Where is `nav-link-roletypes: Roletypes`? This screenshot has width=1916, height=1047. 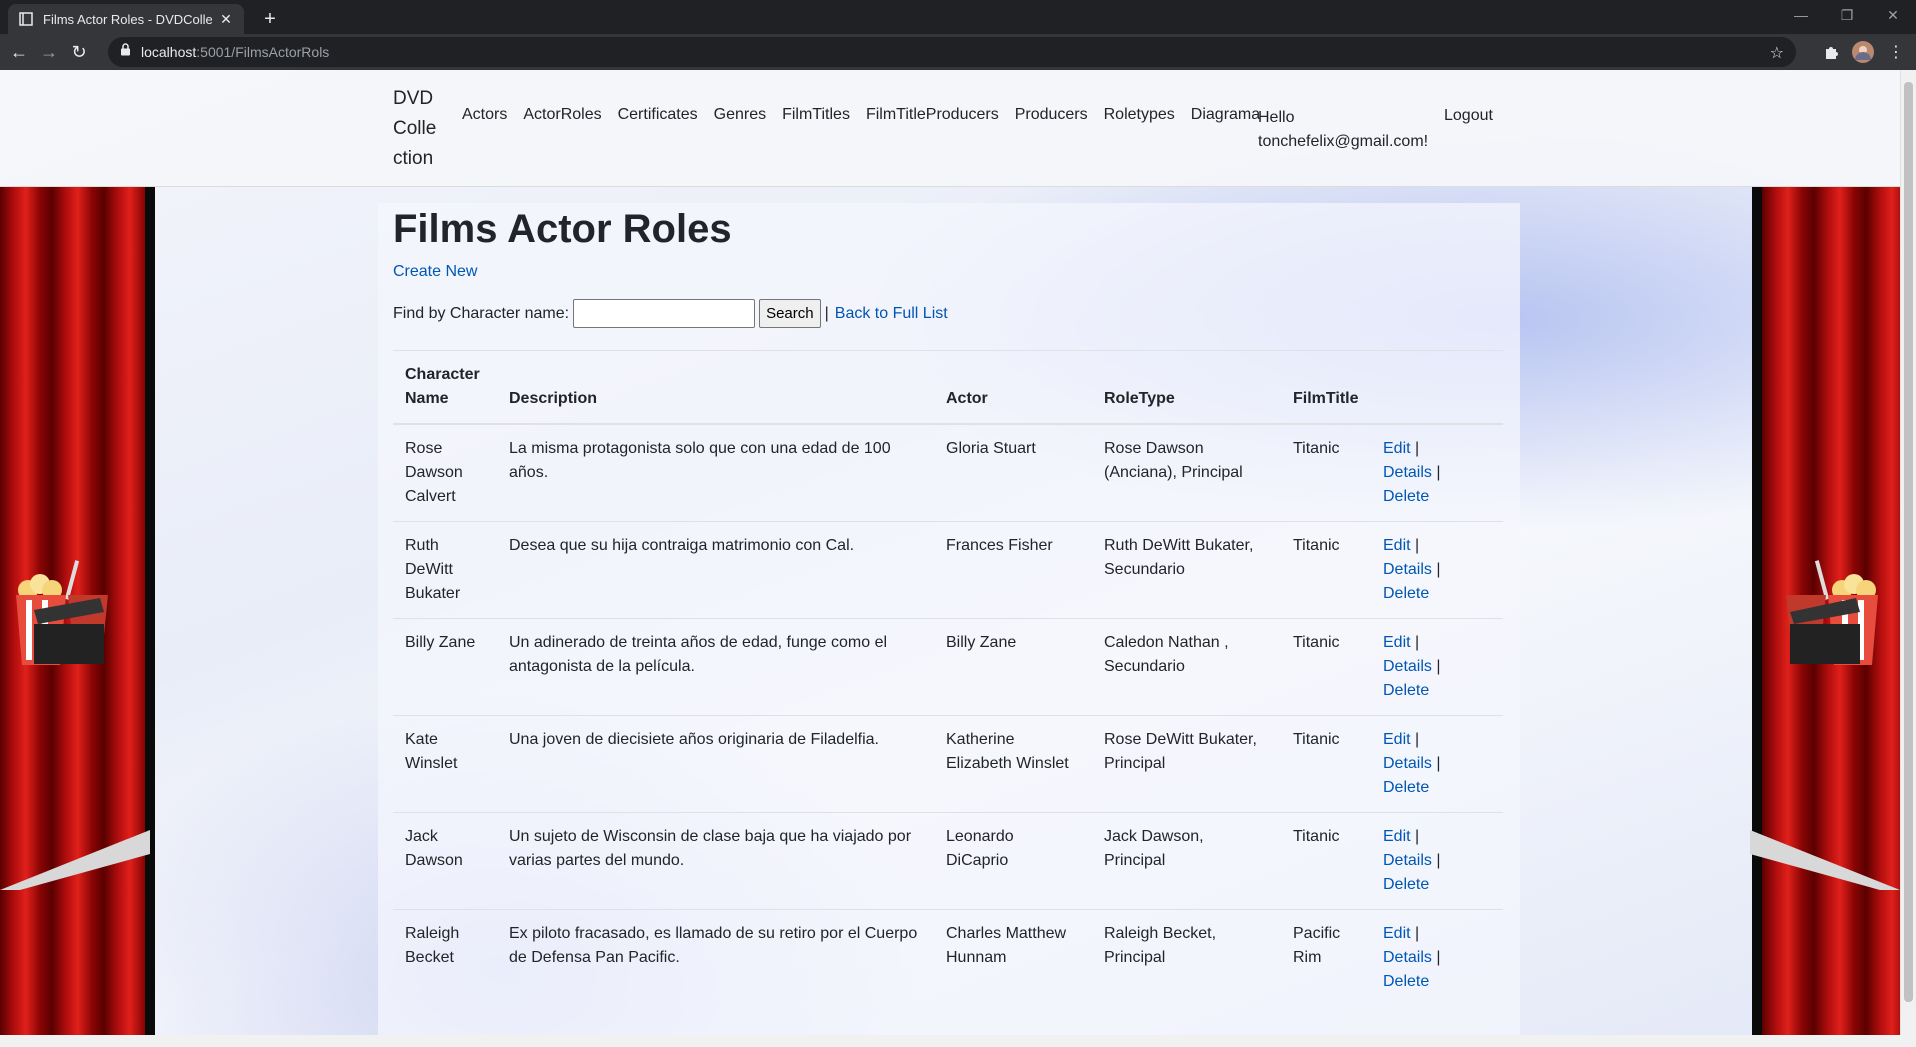 nav-link-roletypes: Roletypes is located at coordinates (1139, 115).